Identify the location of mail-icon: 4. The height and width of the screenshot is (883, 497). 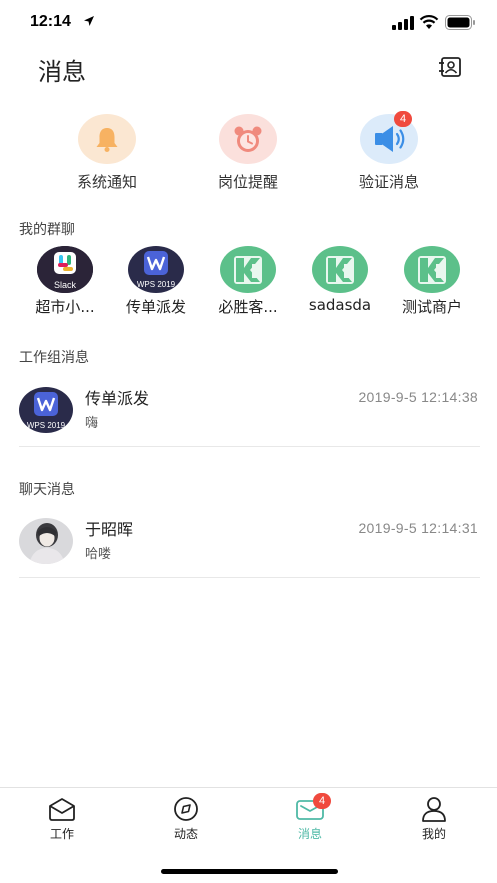
(313, 807).